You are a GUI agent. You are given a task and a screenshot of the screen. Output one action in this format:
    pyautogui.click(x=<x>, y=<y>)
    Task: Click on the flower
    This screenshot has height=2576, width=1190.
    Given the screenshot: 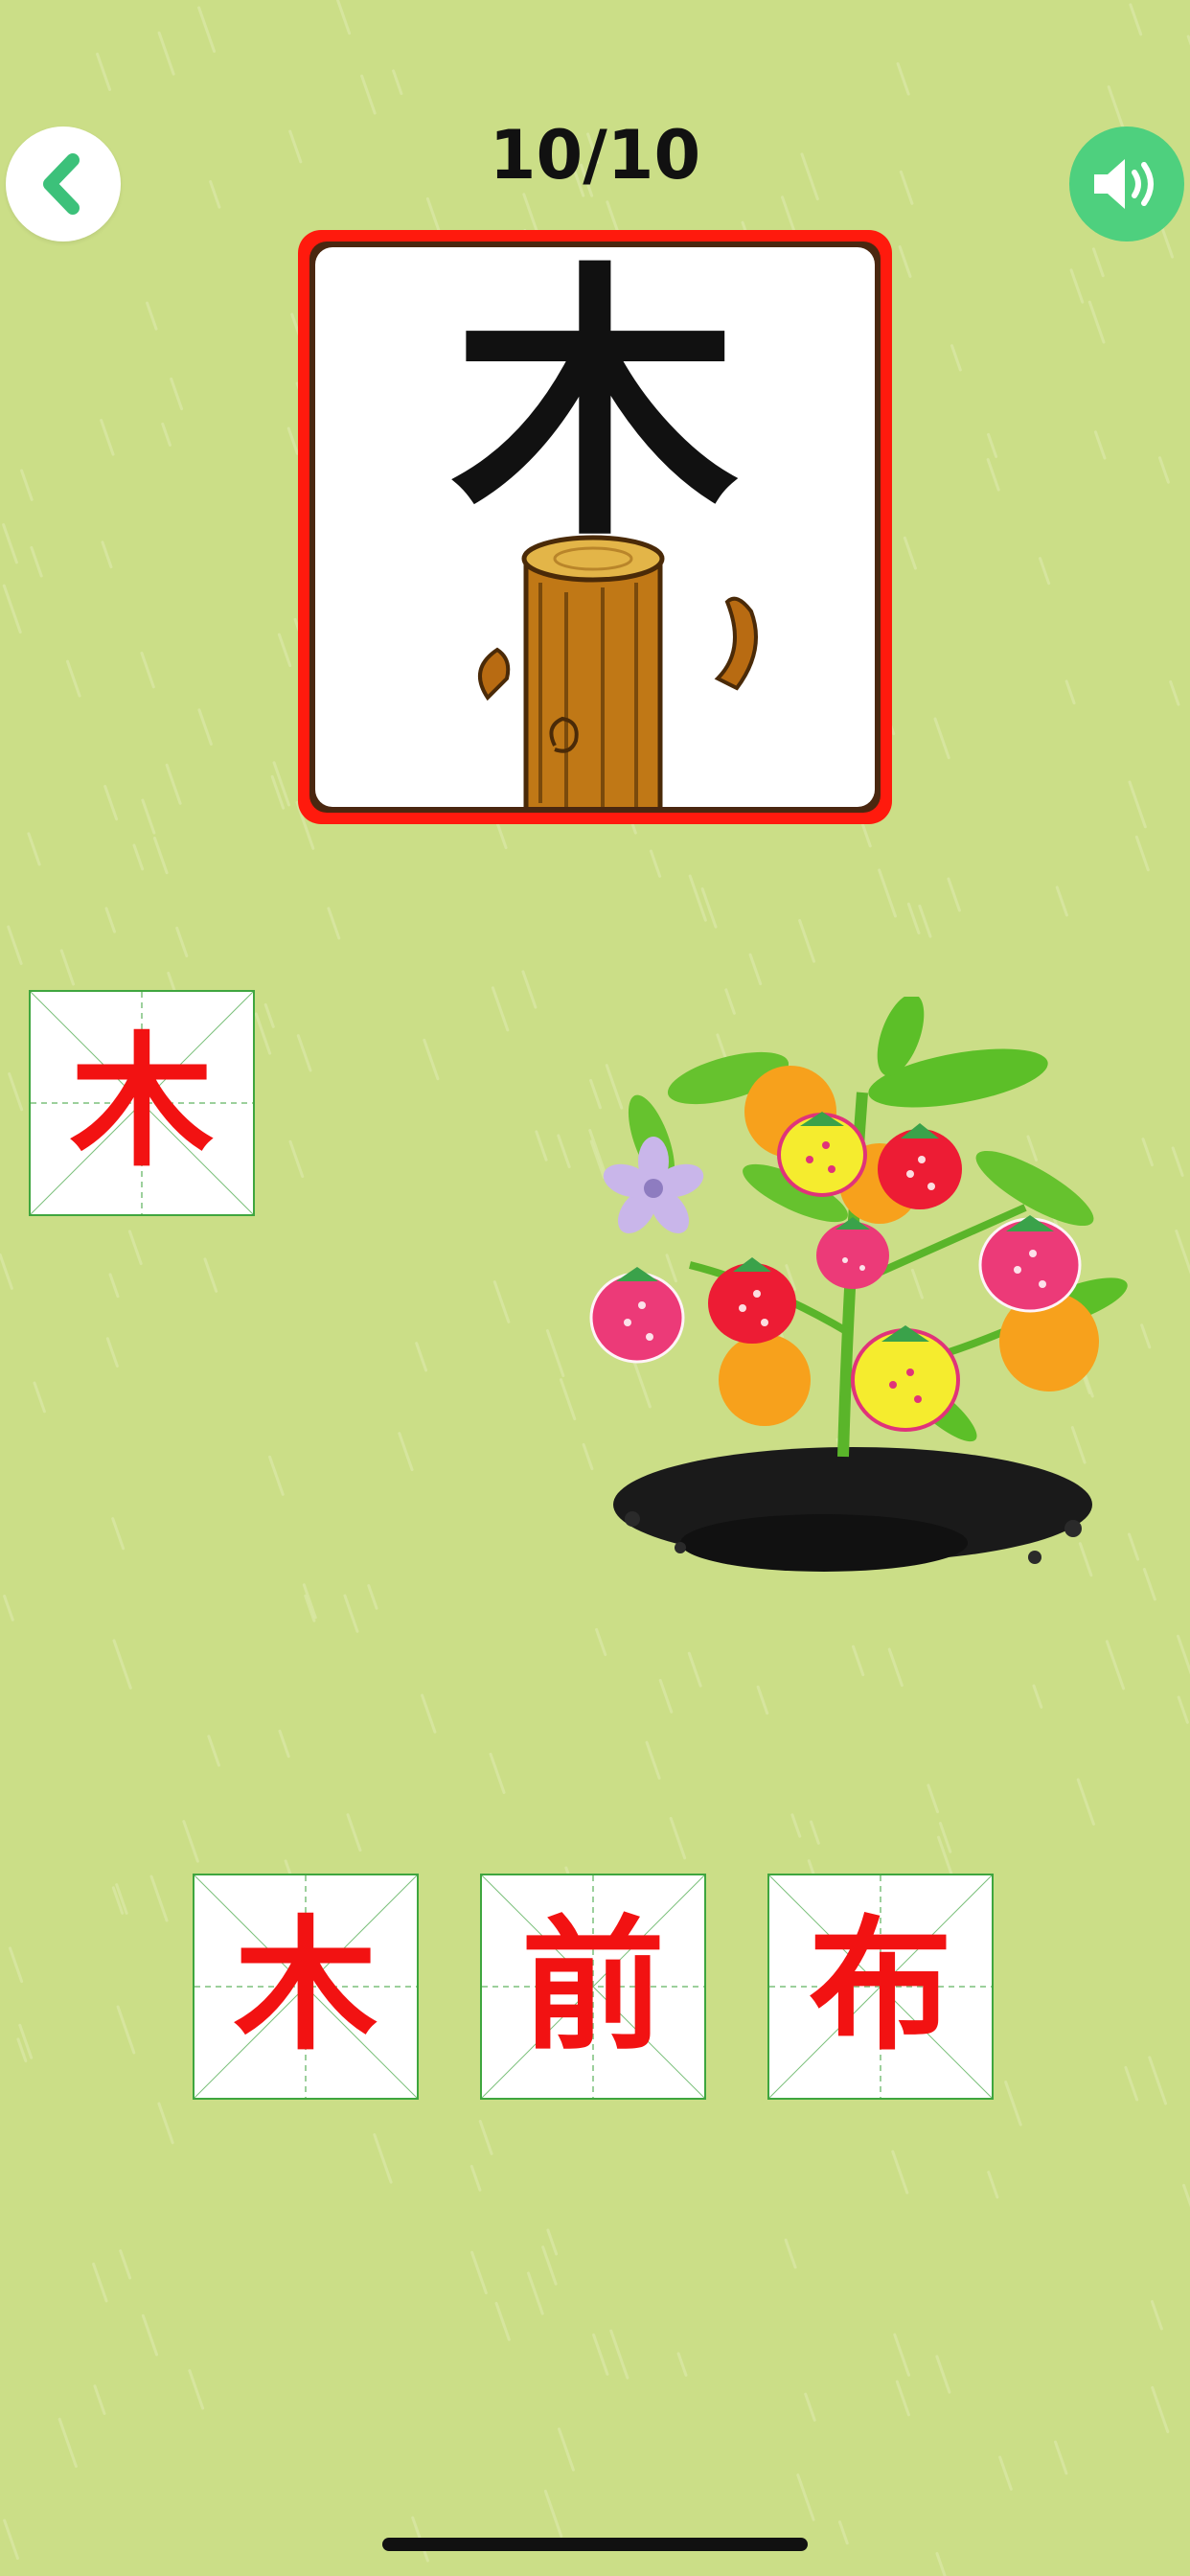 What is the action you would take?
    pyautogui.click(x=653, y=1185)
    